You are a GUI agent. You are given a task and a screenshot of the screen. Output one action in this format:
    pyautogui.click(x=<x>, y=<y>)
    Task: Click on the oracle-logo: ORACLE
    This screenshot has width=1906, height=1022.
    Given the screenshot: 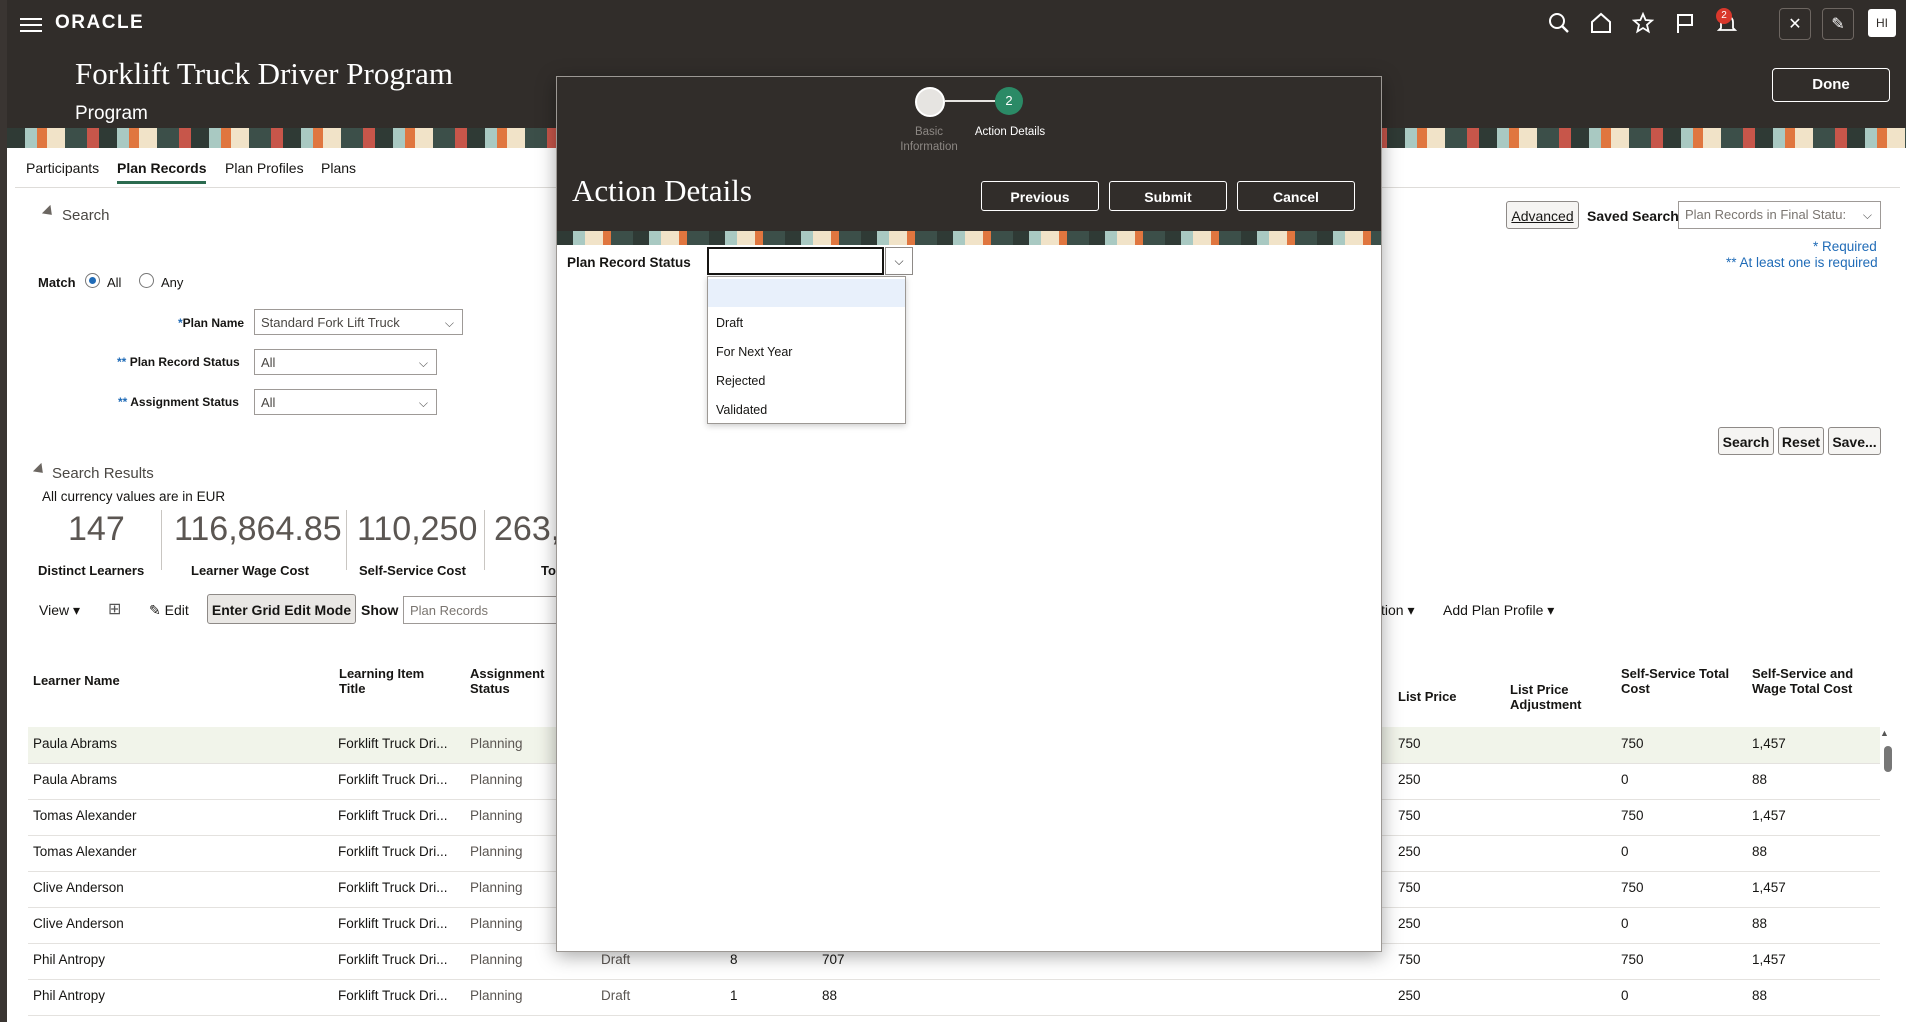 What is the action you would take?
    pyautogui.click(x=99, y=23)
    